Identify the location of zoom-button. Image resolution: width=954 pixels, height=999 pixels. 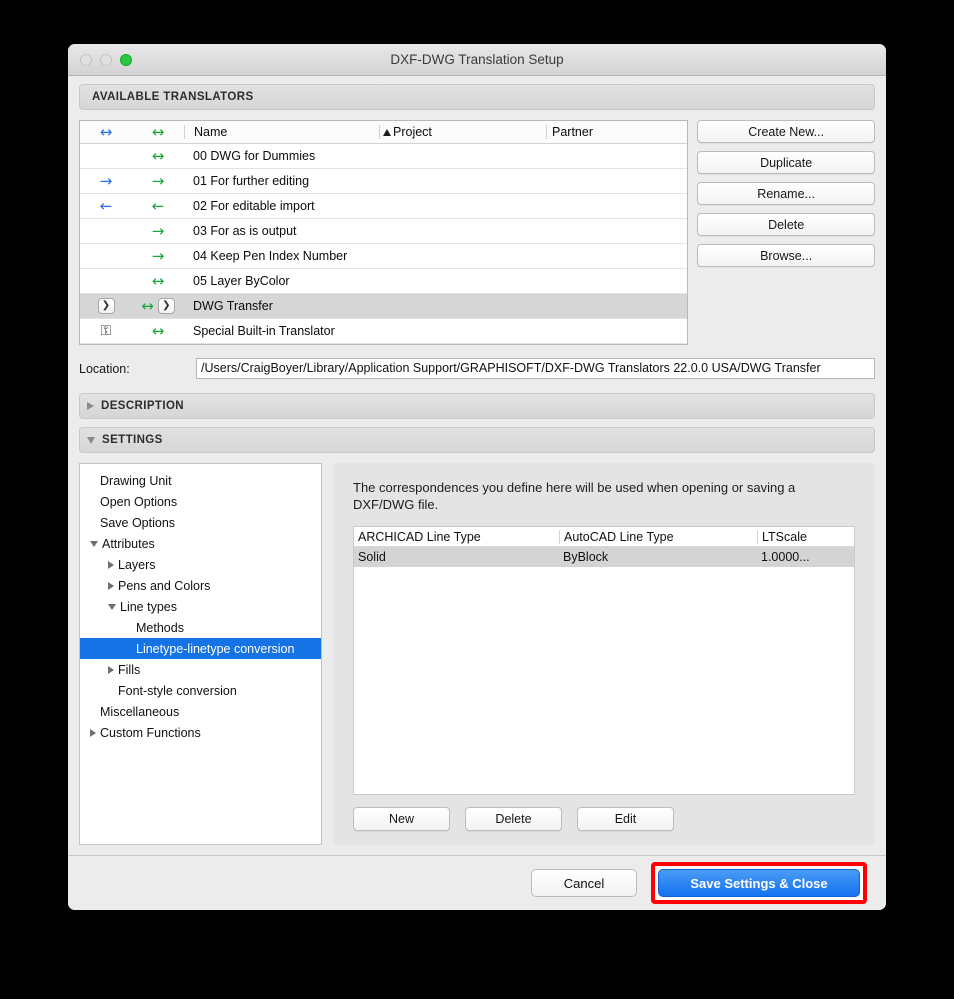
(126, 59).